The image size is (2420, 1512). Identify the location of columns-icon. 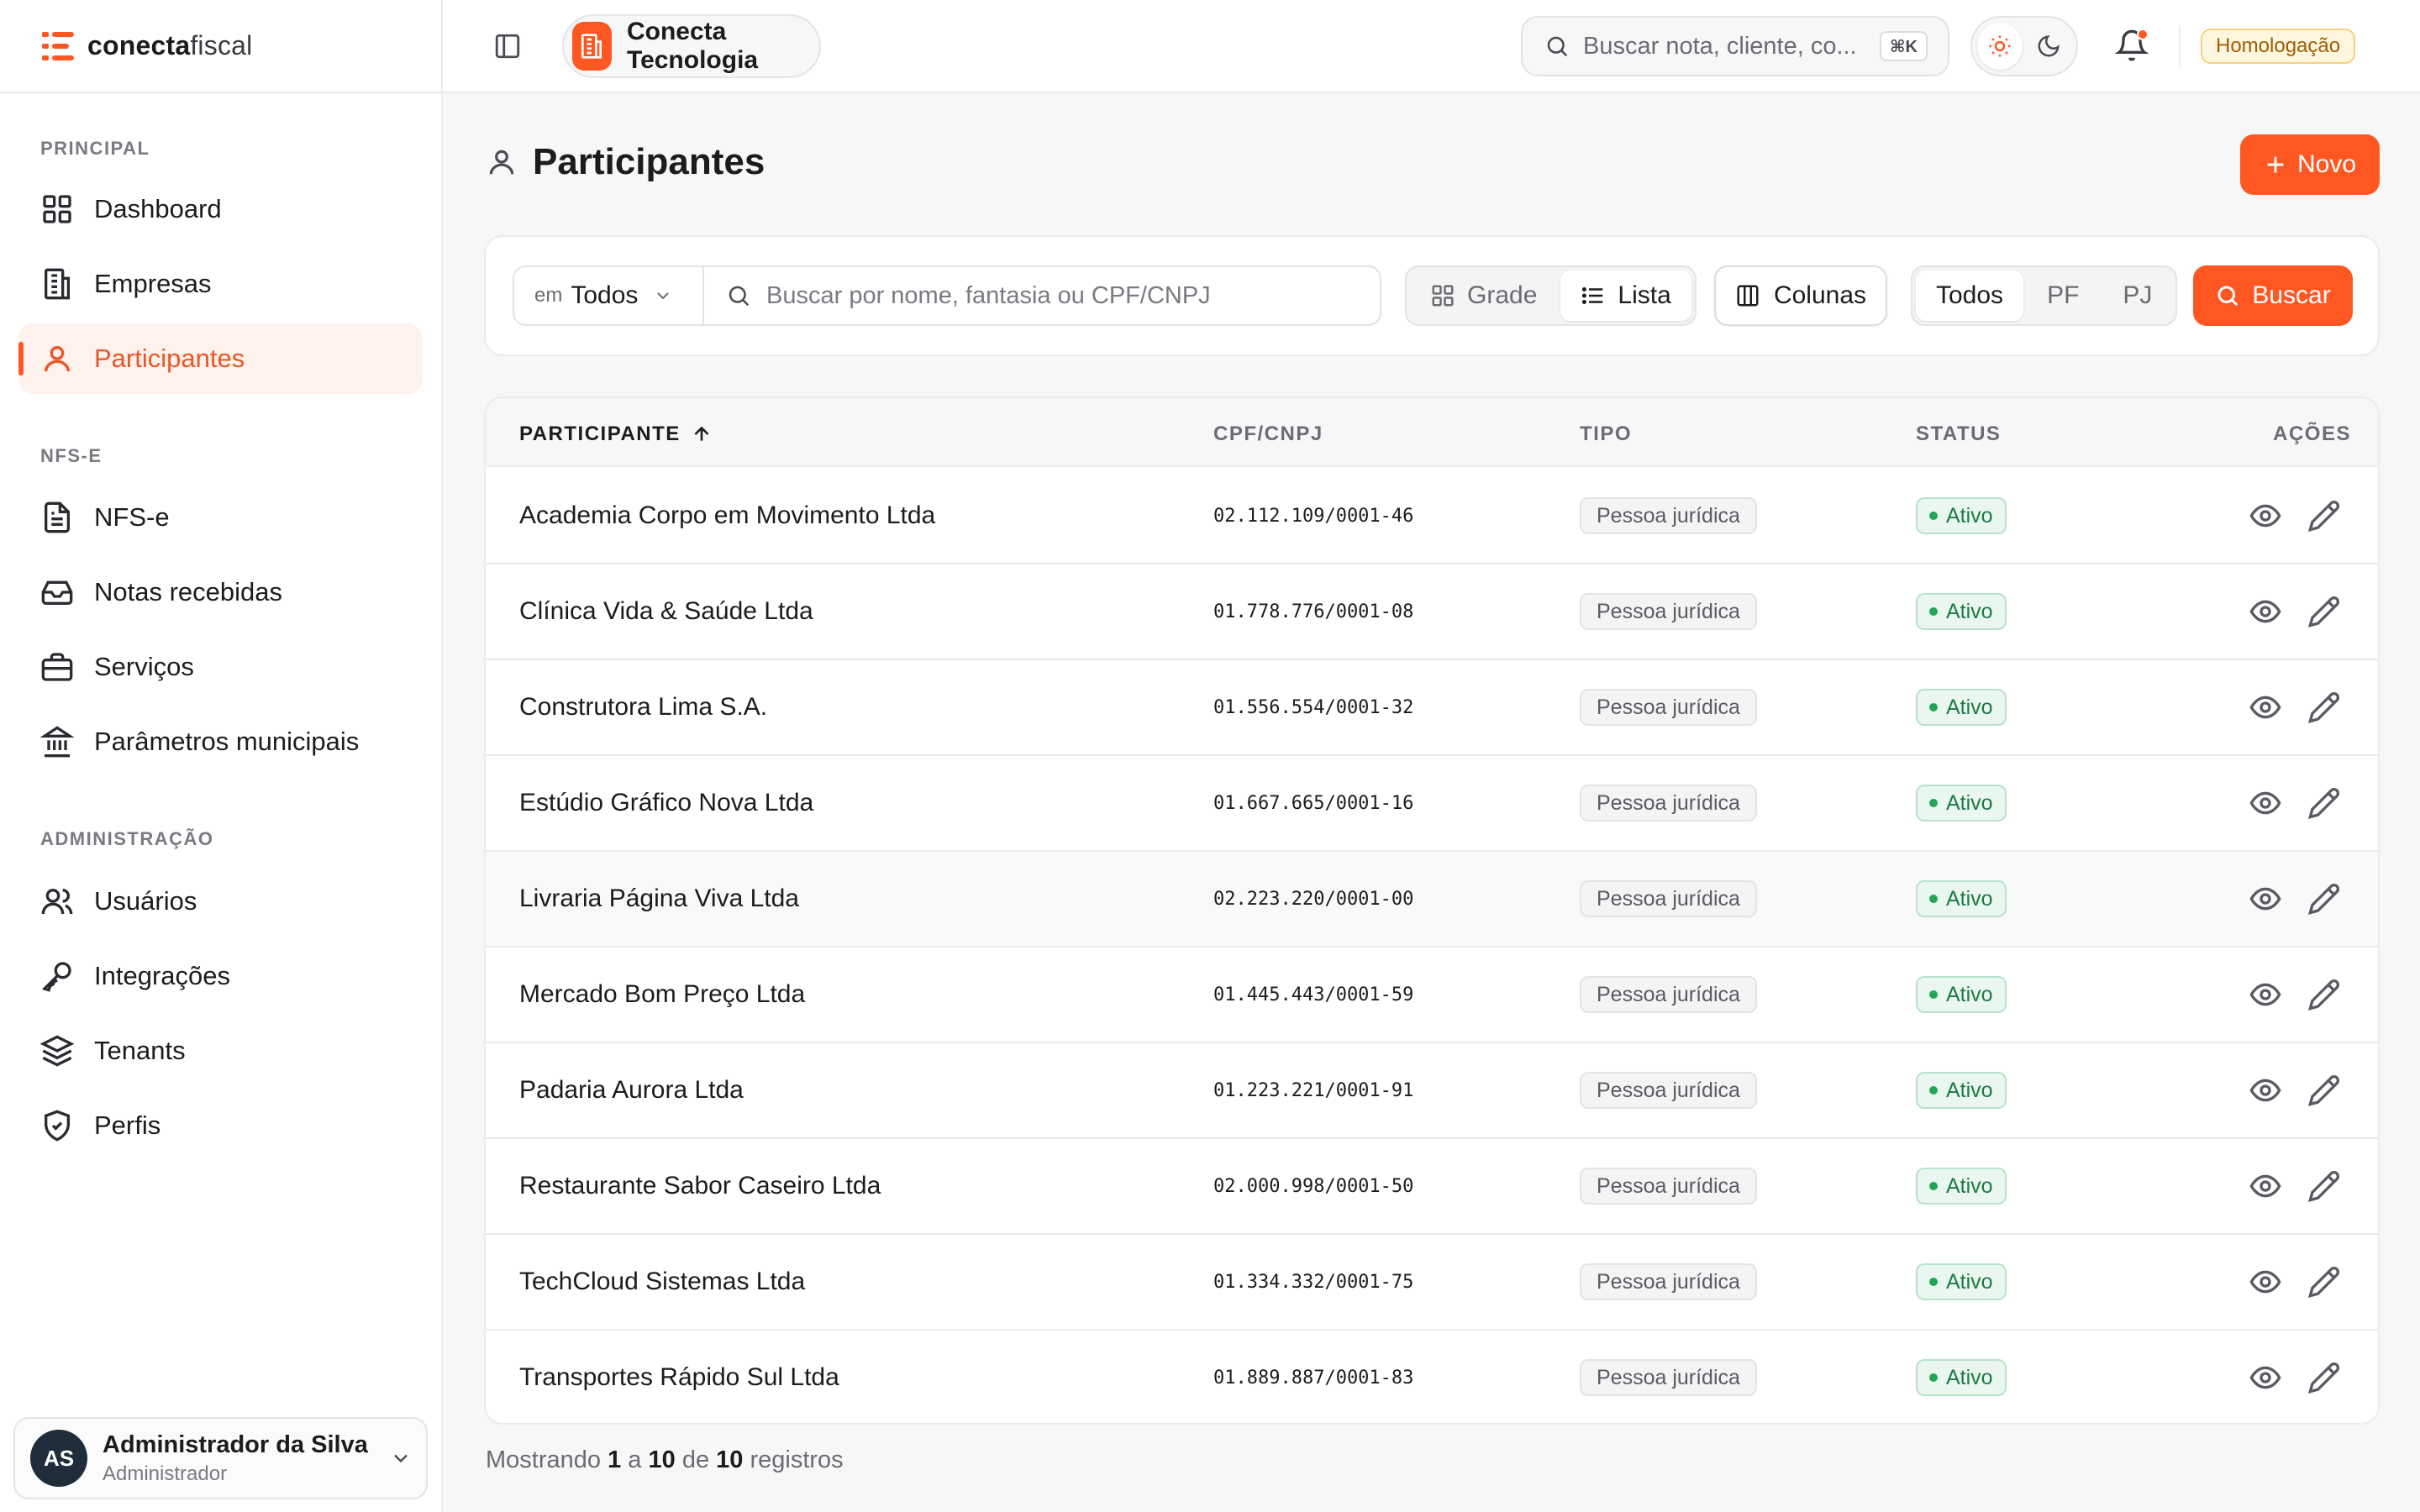
(1748, 296).